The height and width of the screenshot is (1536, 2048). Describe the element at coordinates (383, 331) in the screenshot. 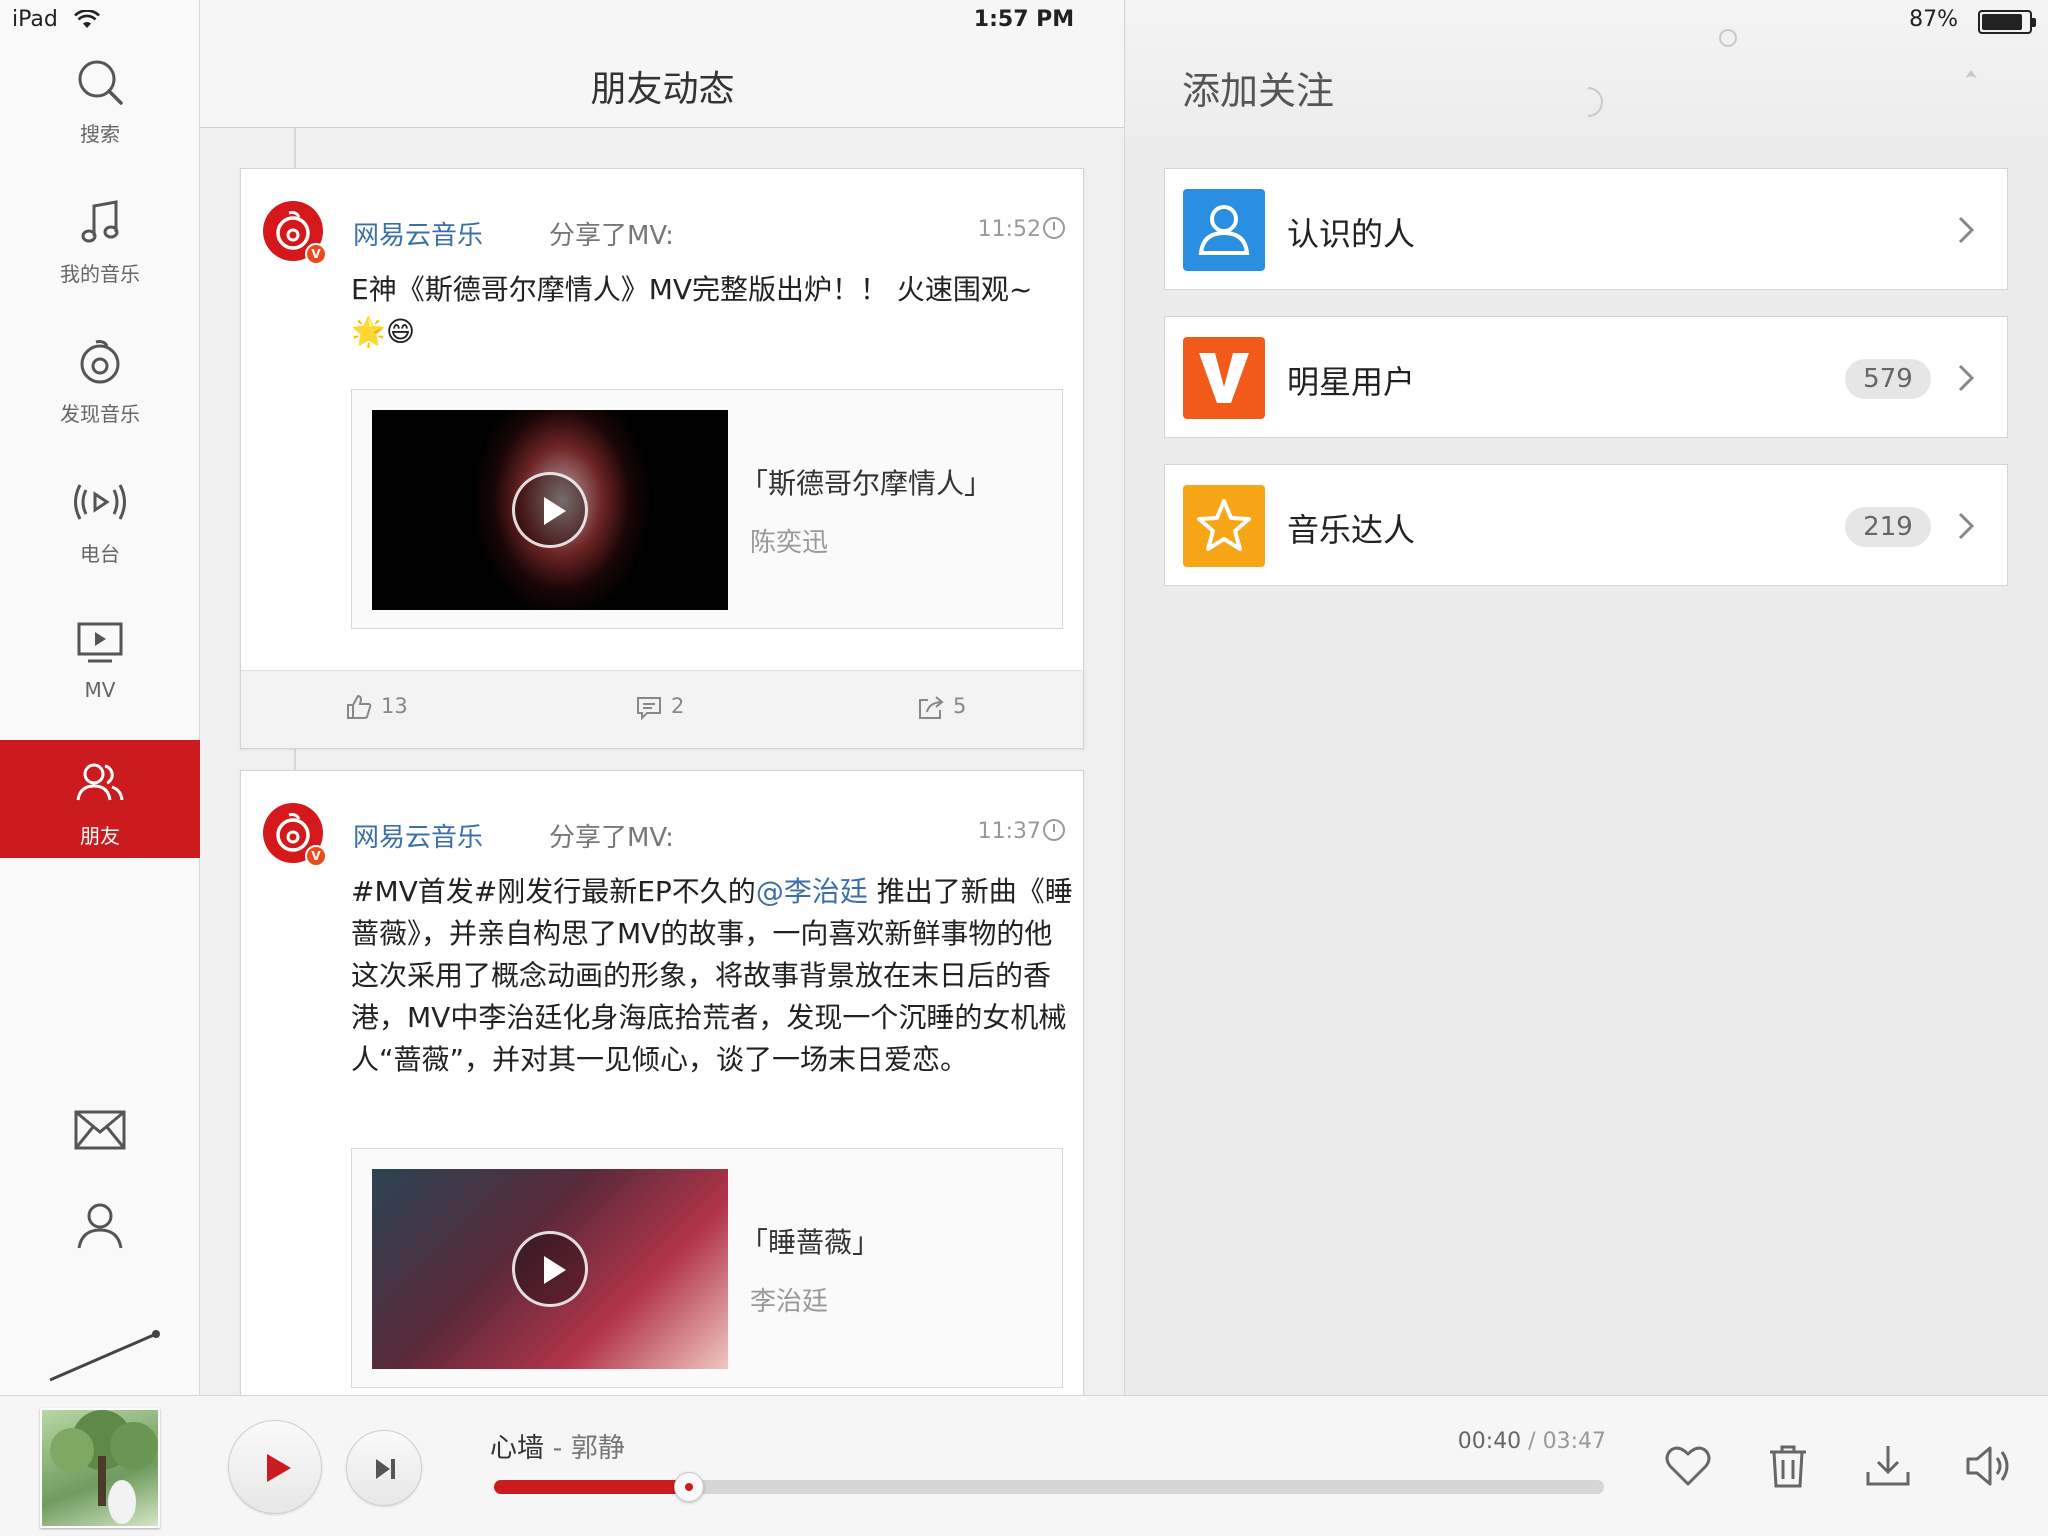

I see `emoji: 🌟😄` at that location.